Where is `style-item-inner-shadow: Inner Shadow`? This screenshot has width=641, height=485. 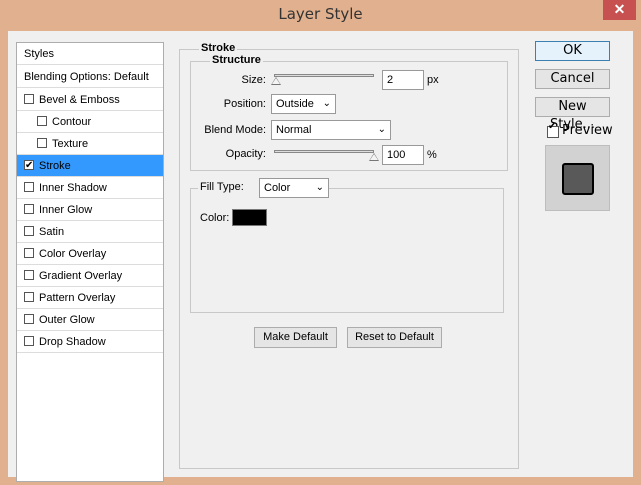 style-item-inner-shadow: Inner Shadow is located at coordinates (90, 188).